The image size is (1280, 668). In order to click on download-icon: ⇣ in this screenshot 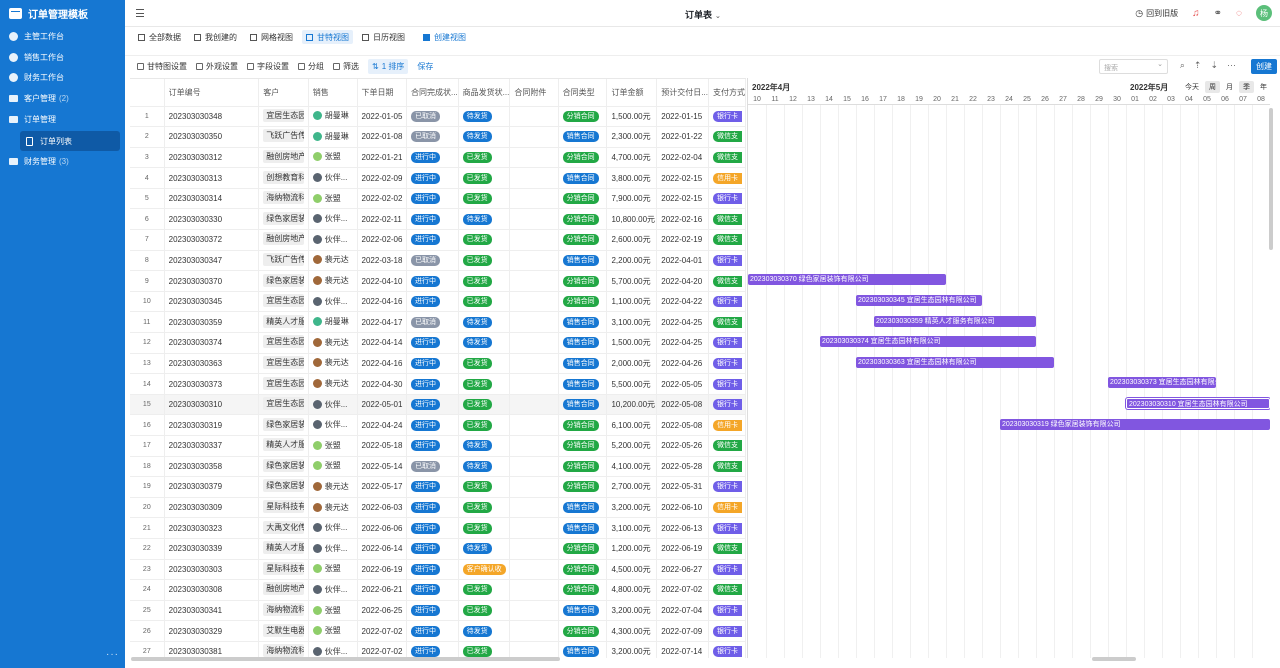, I will do `click(1214, 65)`.